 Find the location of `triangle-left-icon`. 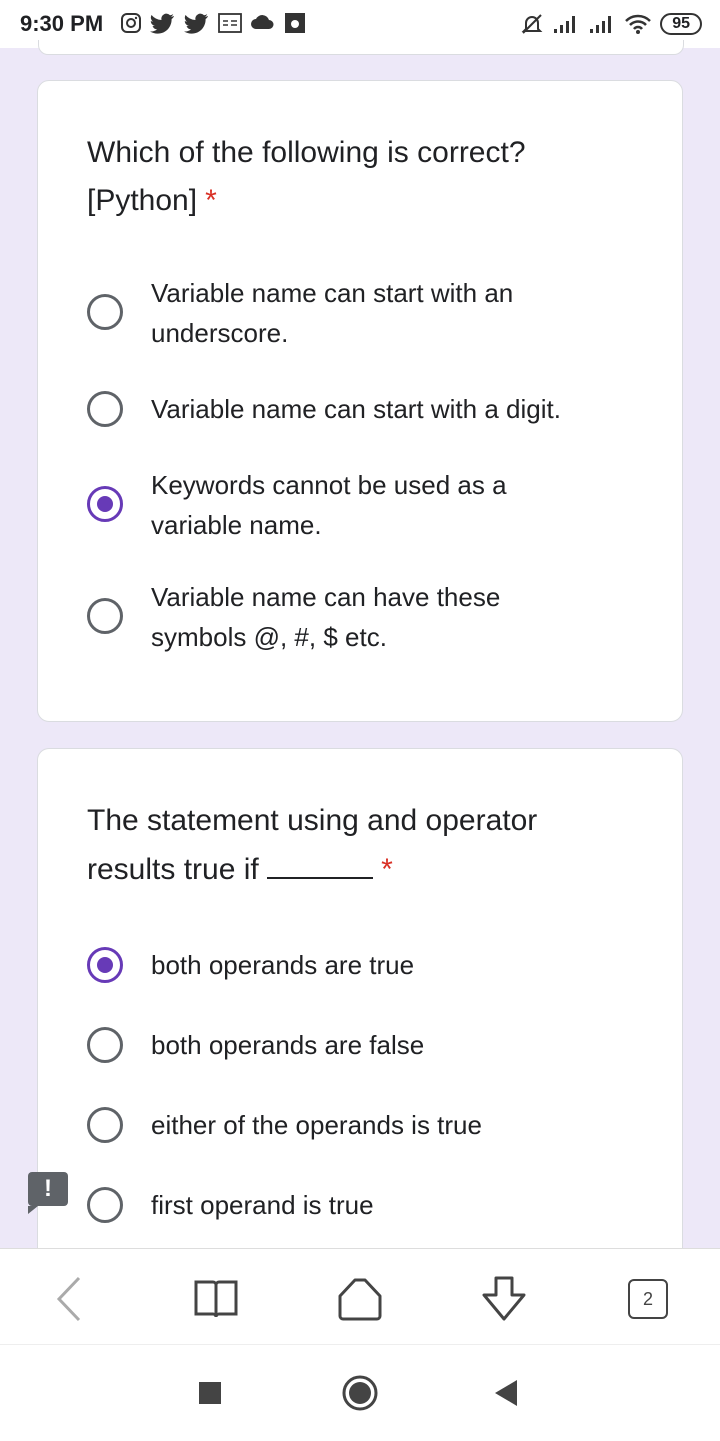

triangle-left-icon is located at coordinates (506, 1393).